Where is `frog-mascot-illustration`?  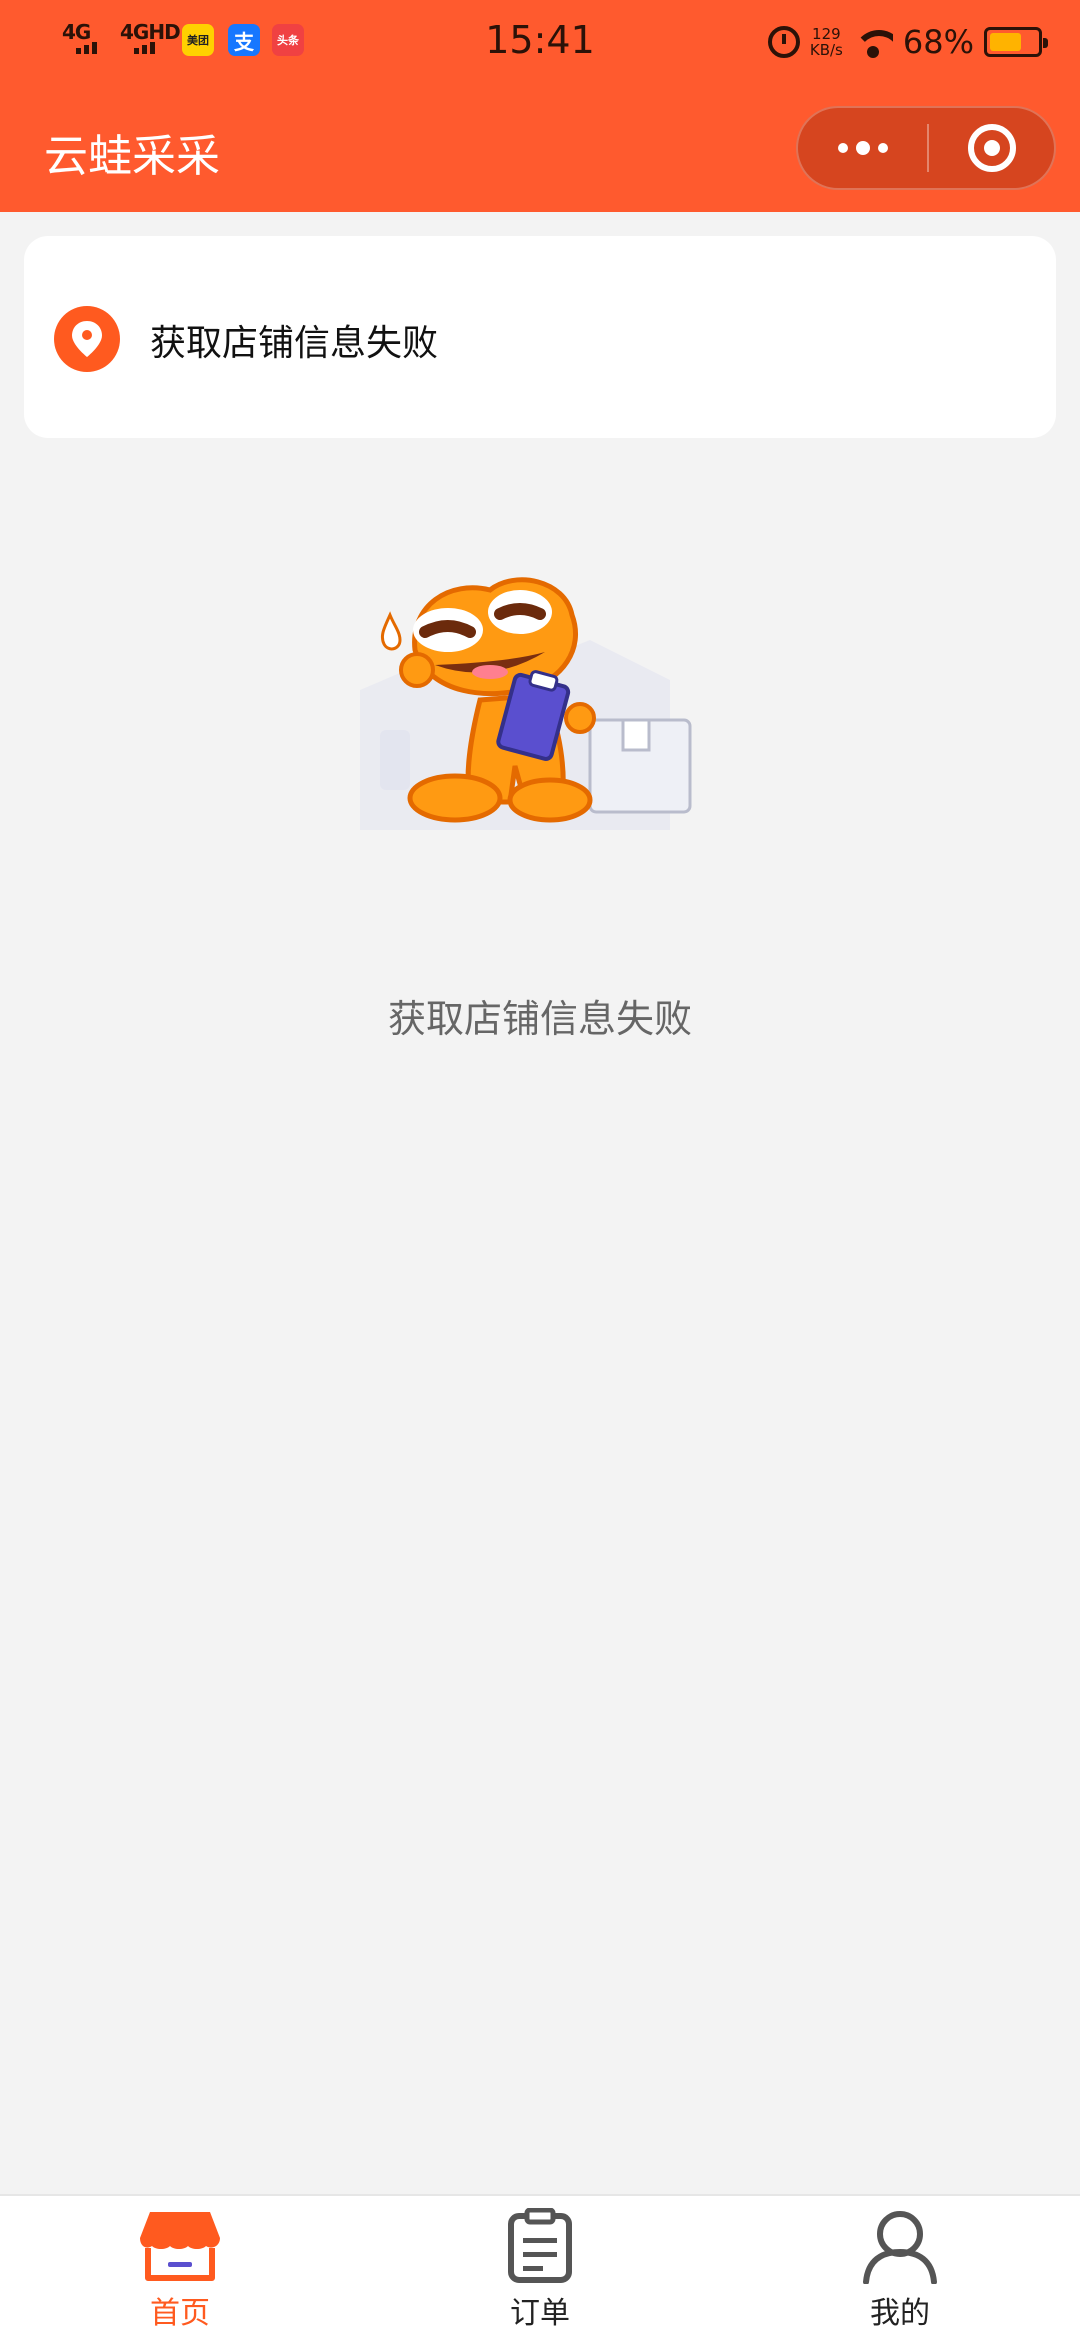 frog-mascot-illustration is located at coordinates (540, 730).